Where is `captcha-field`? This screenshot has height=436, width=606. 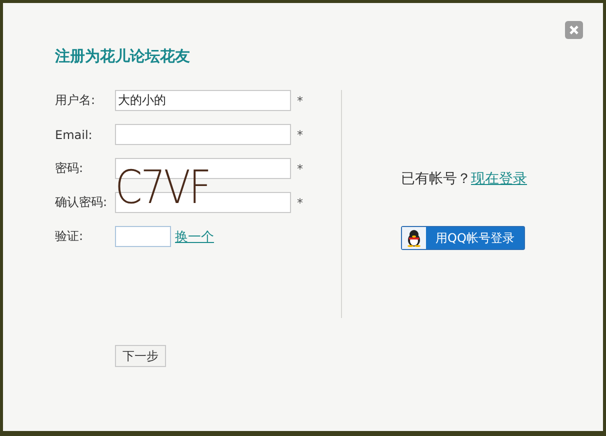 captcha-field is located at coordinates (143, 236).